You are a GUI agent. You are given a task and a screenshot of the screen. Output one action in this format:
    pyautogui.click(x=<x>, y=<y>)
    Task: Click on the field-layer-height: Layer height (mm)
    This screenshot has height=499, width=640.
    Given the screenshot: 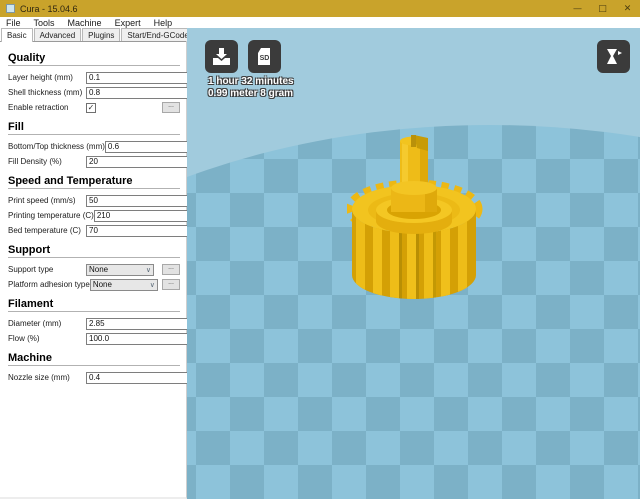 What is the action you would take?
    pyautogui.click(x=105, y=77)
    